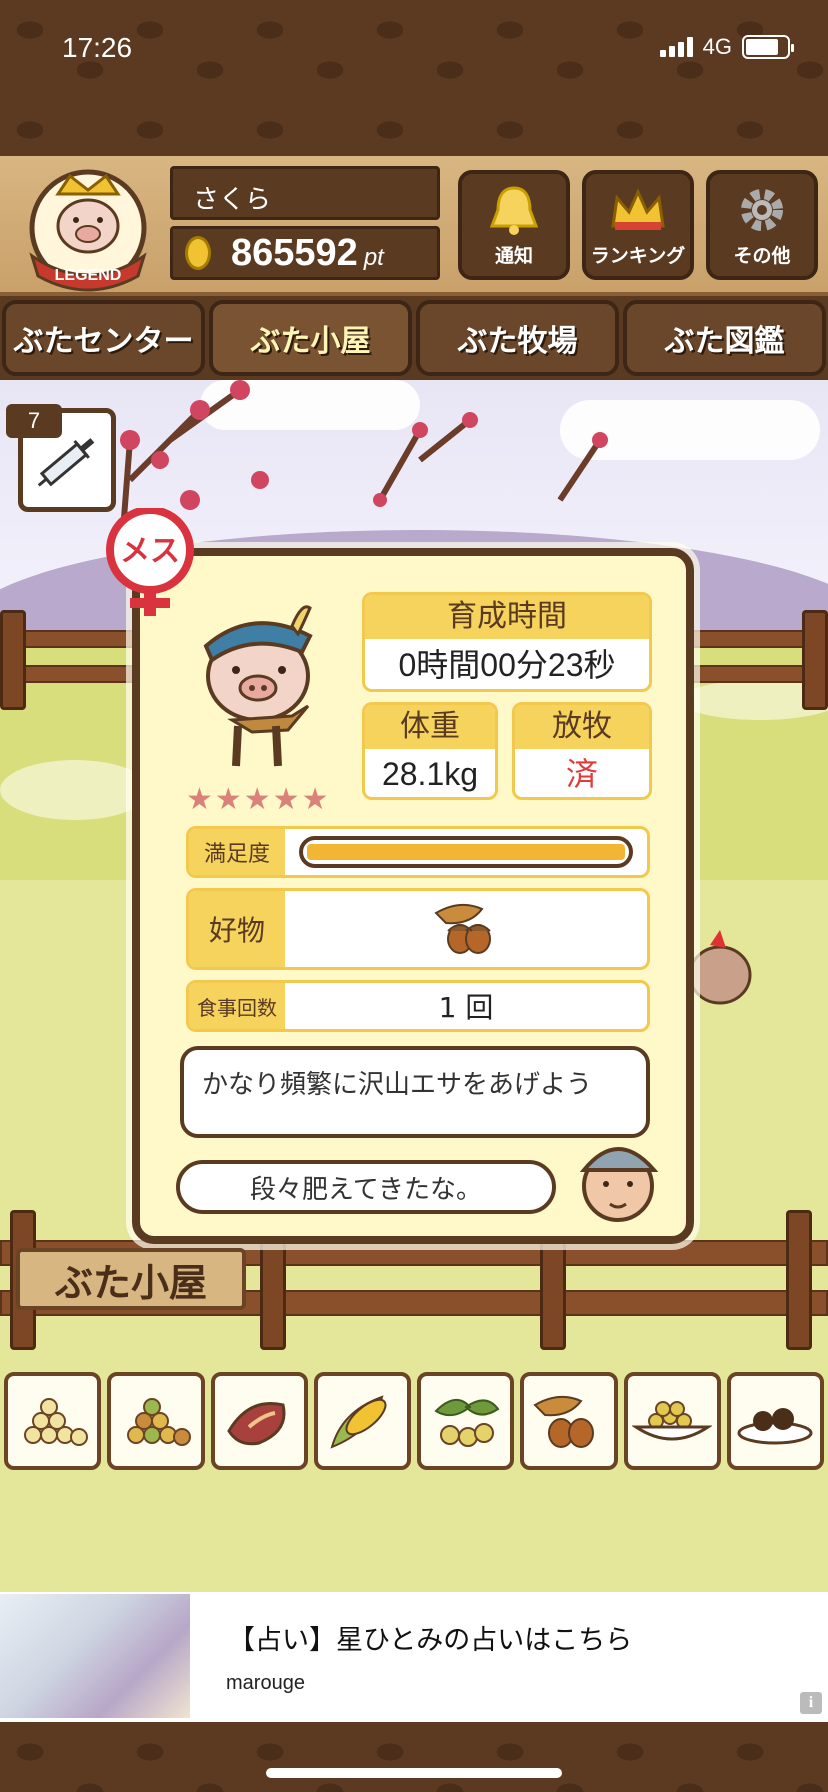 This screenshot has width=828, height=1792. What do you see at coordinates (466, 1007) in the screenshot?
I see `meals-value: 1 回` at bounding box center [466, 1007].